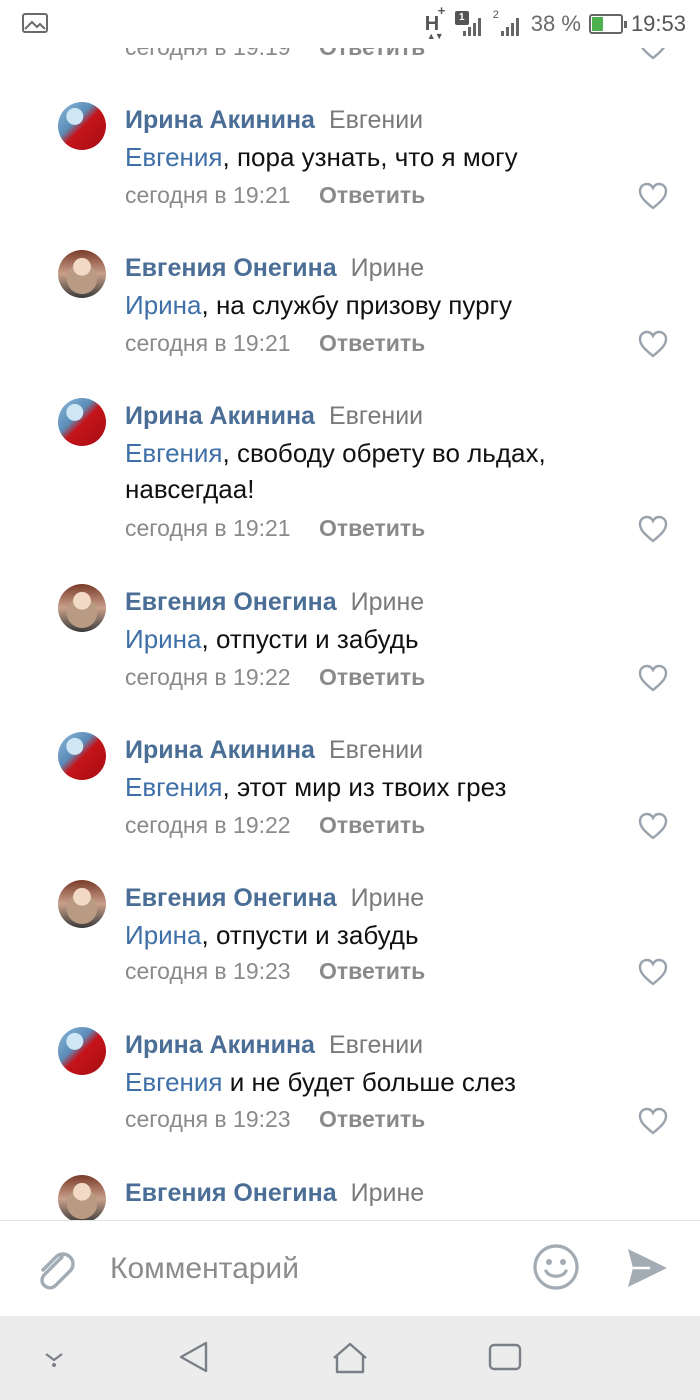 Image resolution: width=700 pixels, height=1400 pixels. I want to click on battery-percent: 38 %, so click(555, 23).